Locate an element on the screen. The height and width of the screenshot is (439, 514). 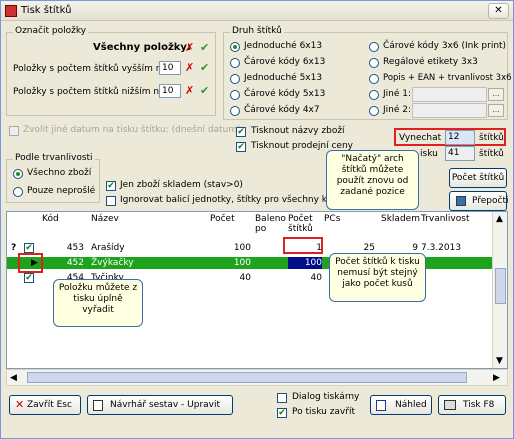
type-left-3-label: Čárové kódy 5x13 is located at coordinates (285, 94).